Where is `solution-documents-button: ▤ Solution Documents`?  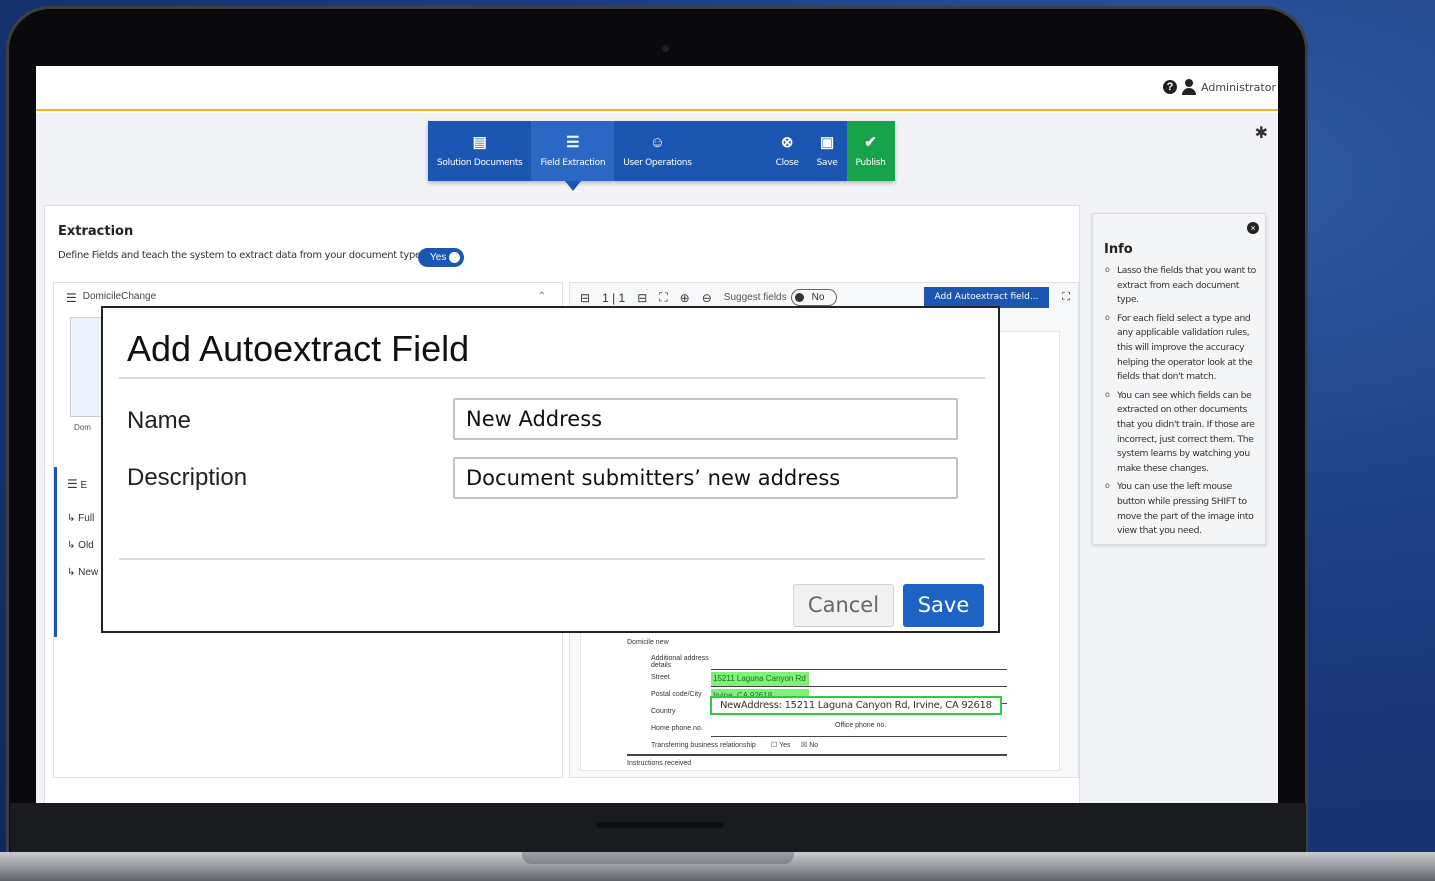
solution-documents-button: ▤ Solution Documents is located at coordinates (480, 151).